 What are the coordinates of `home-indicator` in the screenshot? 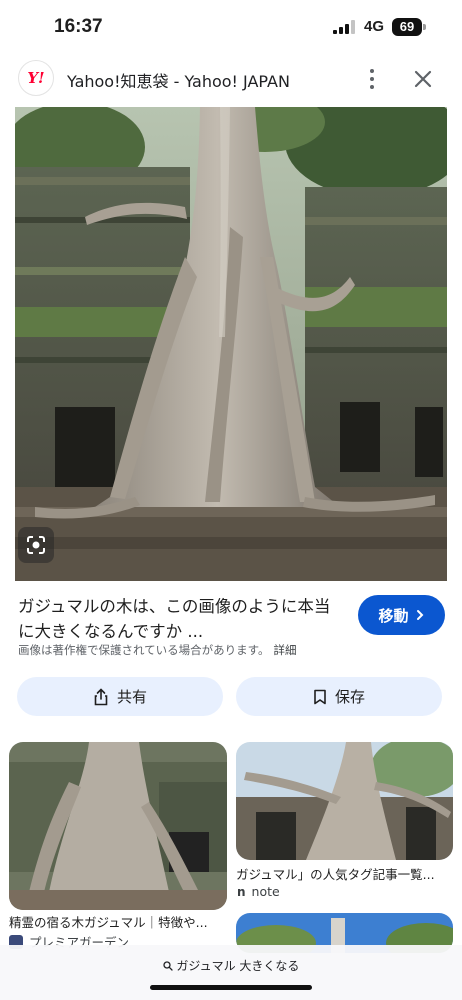 It's located at (231, 987).